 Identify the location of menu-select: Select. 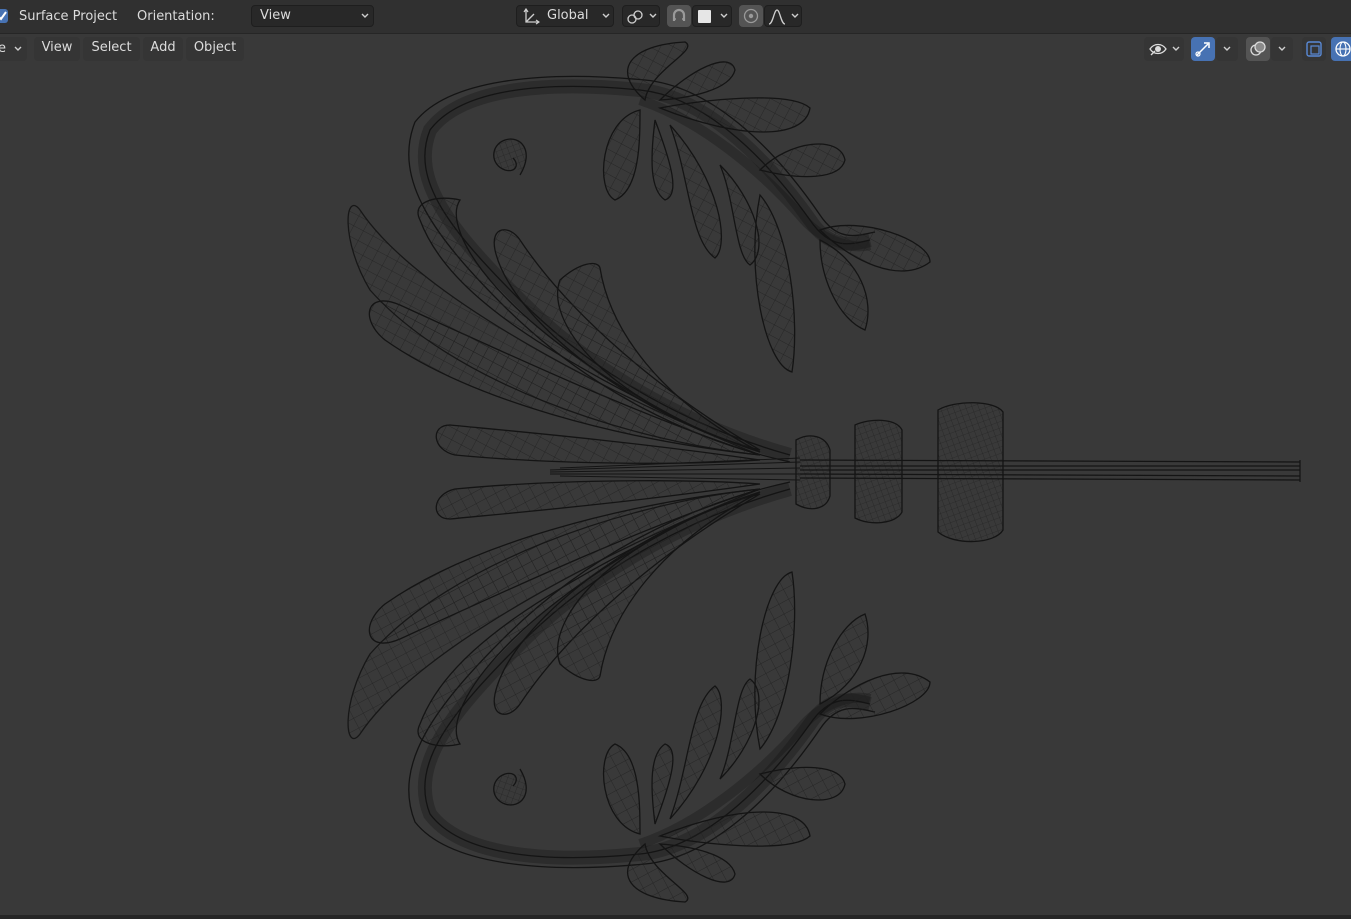
(111, 49).